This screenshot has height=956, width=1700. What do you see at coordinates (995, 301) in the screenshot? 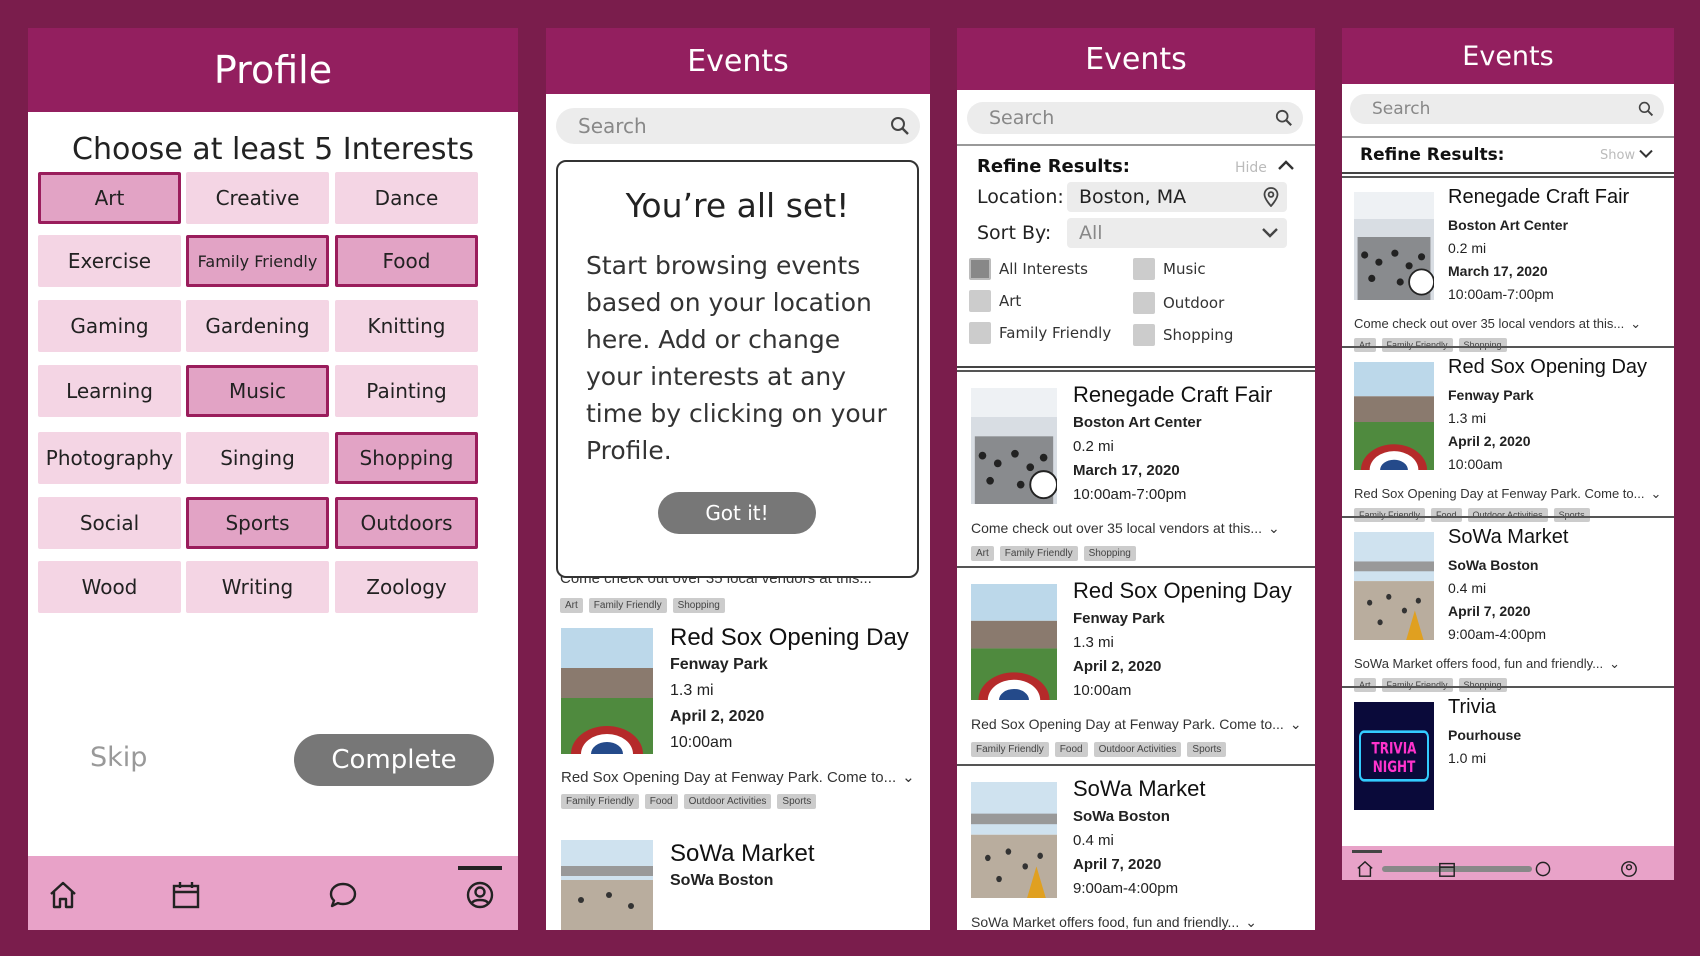
I see `filter-checkbox: Art` at bounding box center [995, 301].